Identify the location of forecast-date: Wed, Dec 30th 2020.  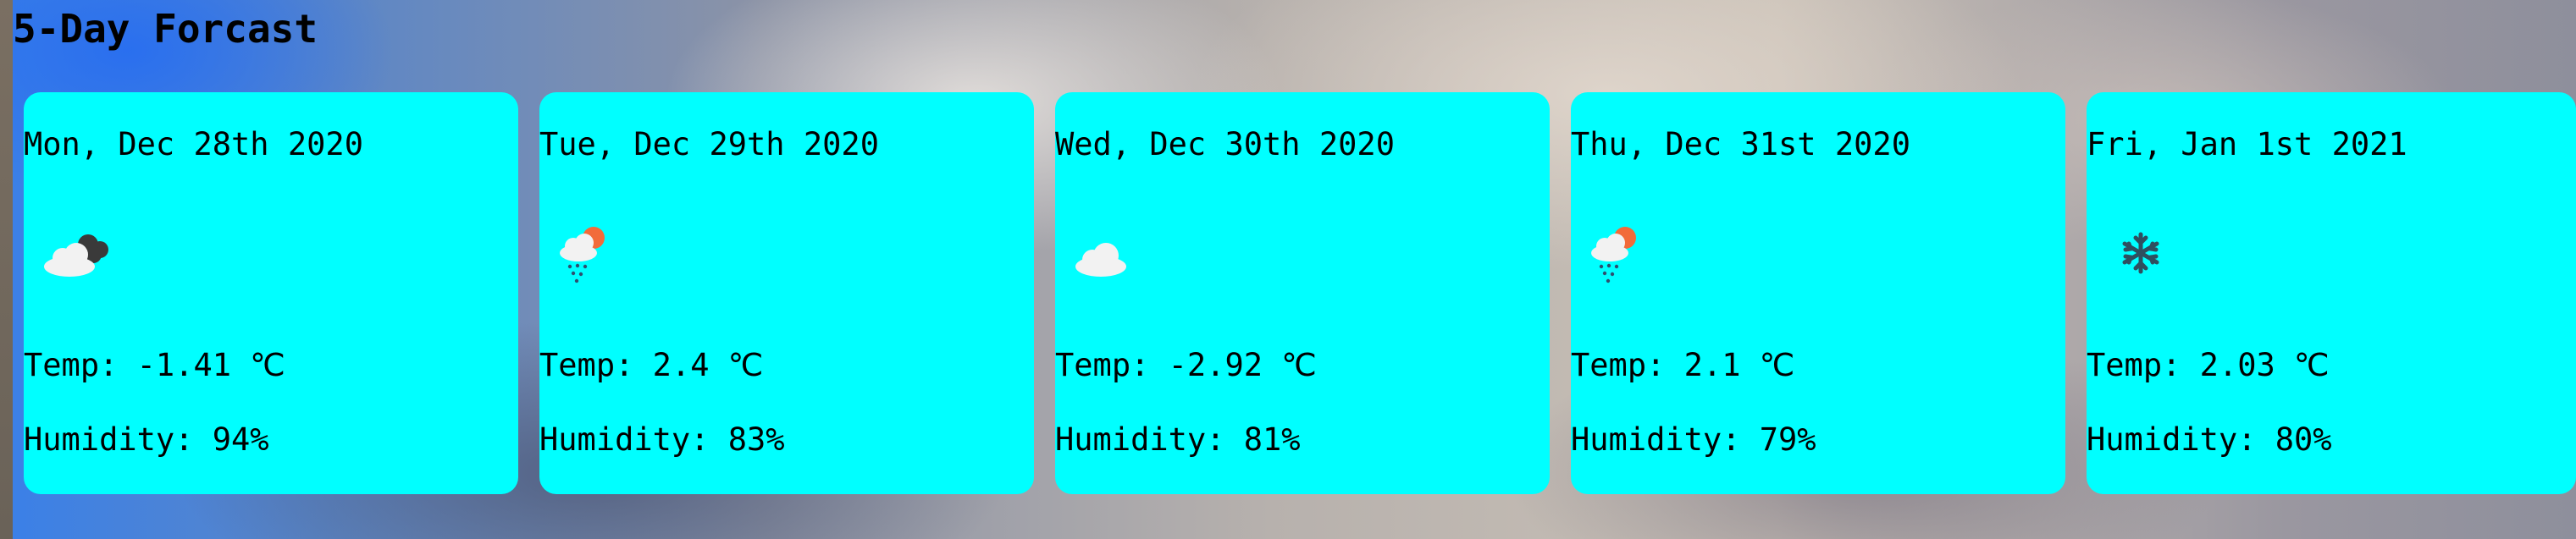
(1225, 144).